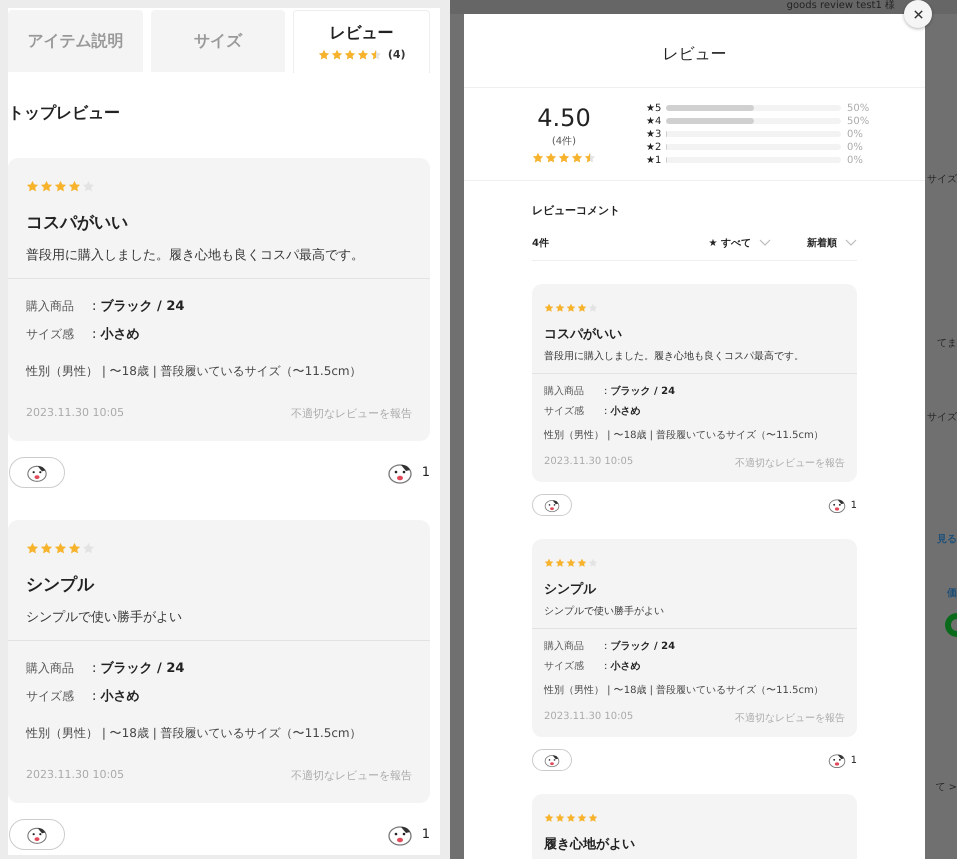 Image resolution: width=957 pixels, height=859 pixels. Describe the element at coordinates (653, 121) in the screenshot. I see `rating-label: ★4` at that location.